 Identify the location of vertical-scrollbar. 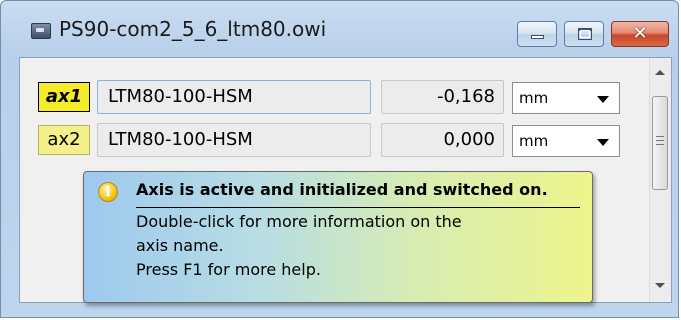
(660, 180).